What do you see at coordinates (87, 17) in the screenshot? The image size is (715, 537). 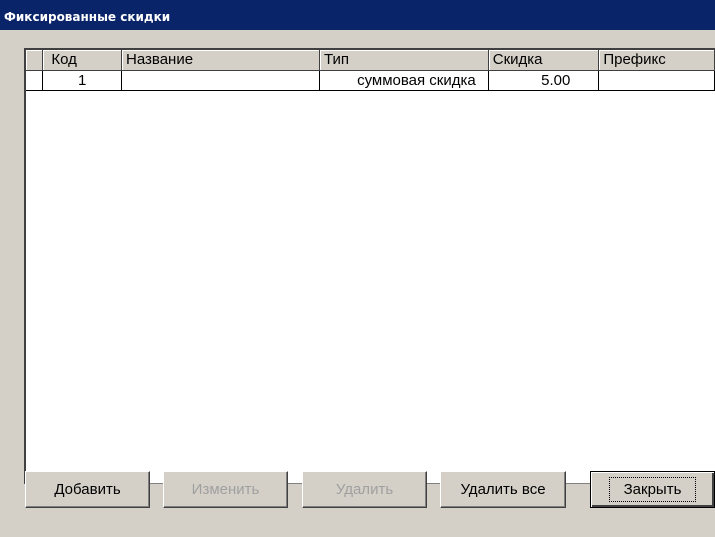 I see `window-title: Фиксированные скидки` at bounding box center [87, 17].